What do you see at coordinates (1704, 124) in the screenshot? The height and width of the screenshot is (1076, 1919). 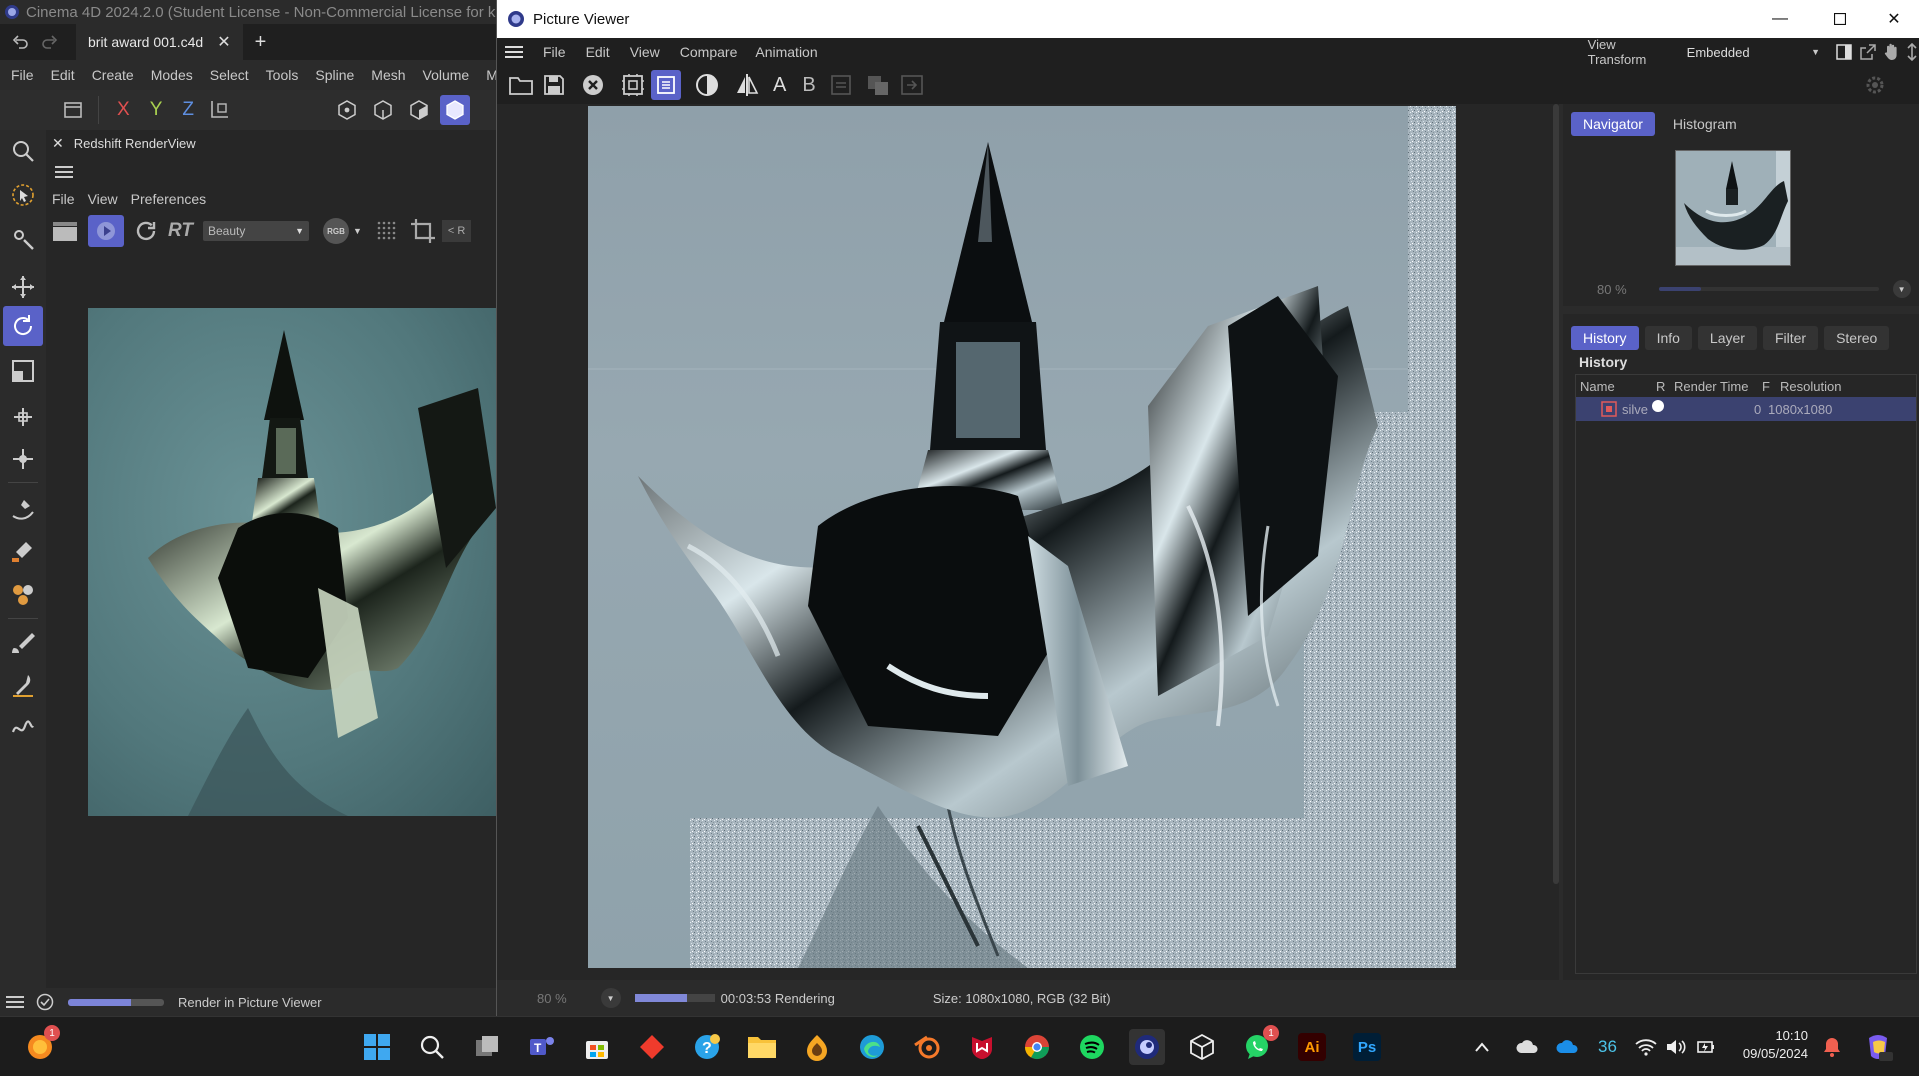 I see `tab-histogram: Histogram` at bounding box center [1704, 124].